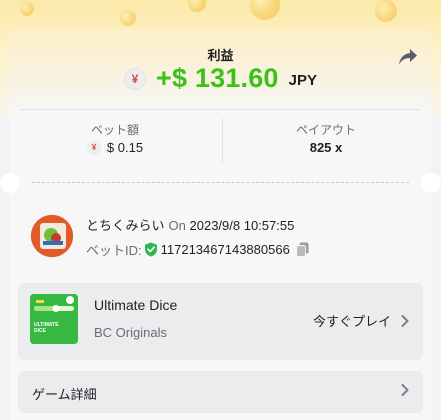 This screenshot has height=420, width=441. What do you see at coordinates (217, 78) in the screenshot?
I see `profit-amount: +$ 131.60` at bounding box center [217, 78].